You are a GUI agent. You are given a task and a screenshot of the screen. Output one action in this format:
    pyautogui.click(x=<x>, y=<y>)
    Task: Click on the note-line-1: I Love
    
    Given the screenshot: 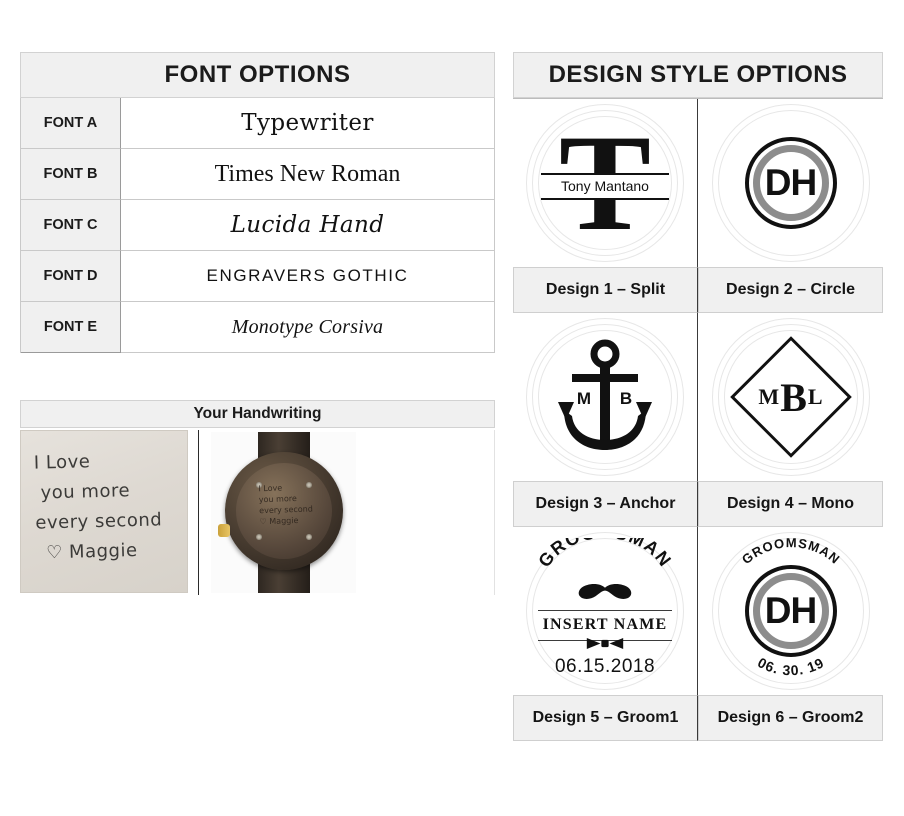 What is the action you would take?
    pyautogui.click(x=62, y=462)
    